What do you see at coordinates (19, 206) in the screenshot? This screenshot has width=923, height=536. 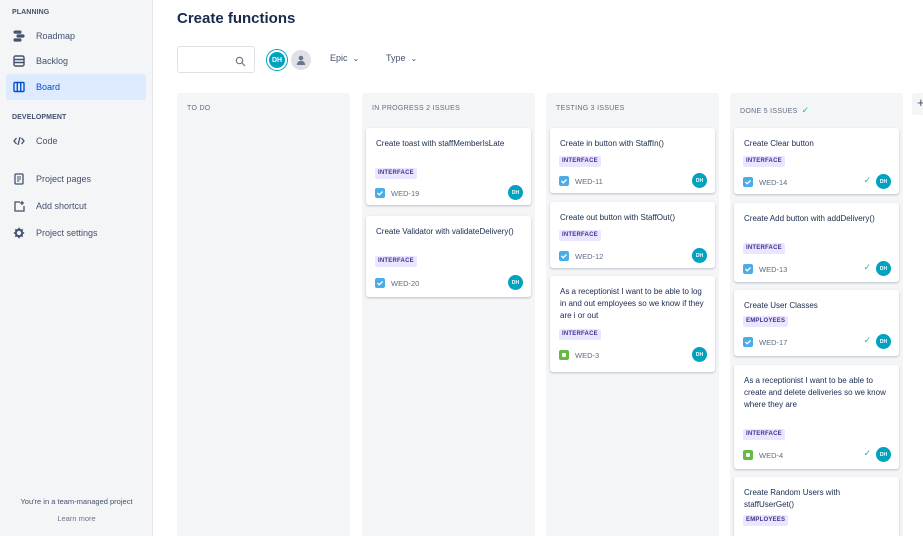 I see `add-shortcut-icon` at bounding box center [19, 206].